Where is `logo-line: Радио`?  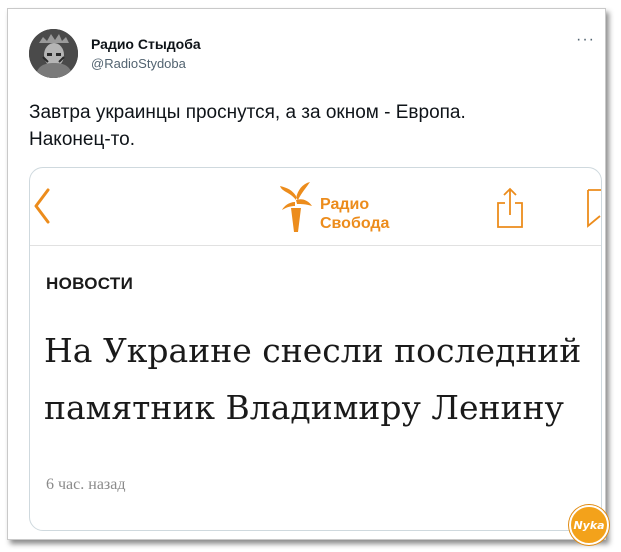 logo-line: Радио is located at coordinates (345, 204).